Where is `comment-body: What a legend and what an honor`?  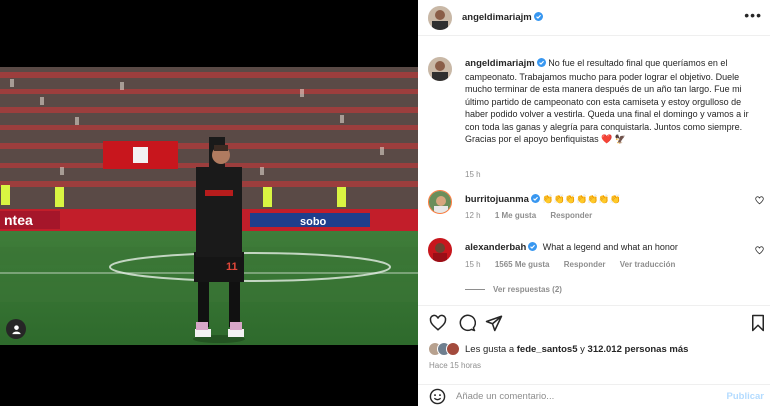 comment-body: What a legend and what an honor is located at coordinates (610, 247).